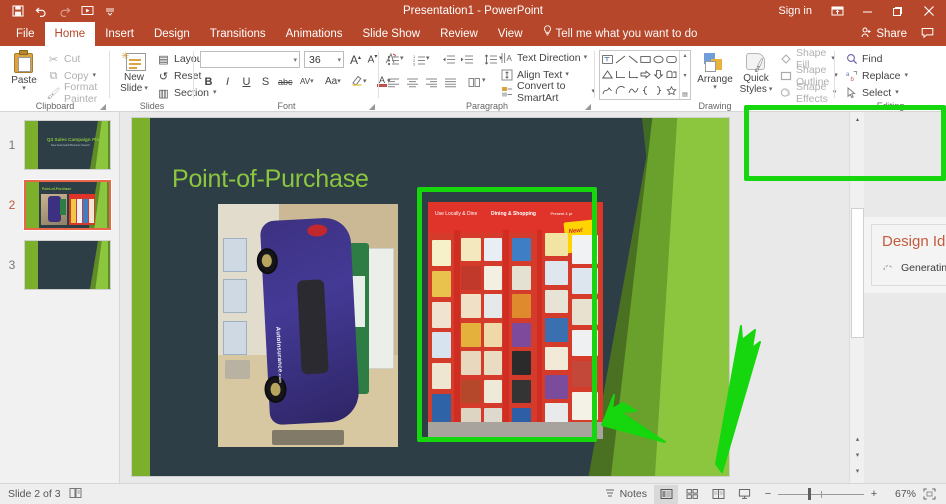 The image size is (946, 504). Describe the element at coordinates (927, 34) in the screenshot. I see `comments-icon` at that location.